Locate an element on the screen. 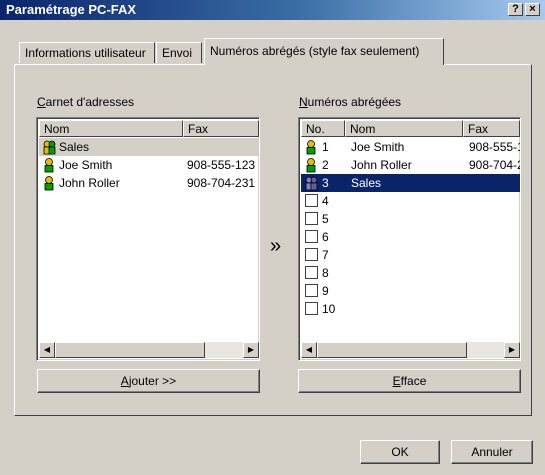  address-name: John Roller is located at coordinates (89, 183).